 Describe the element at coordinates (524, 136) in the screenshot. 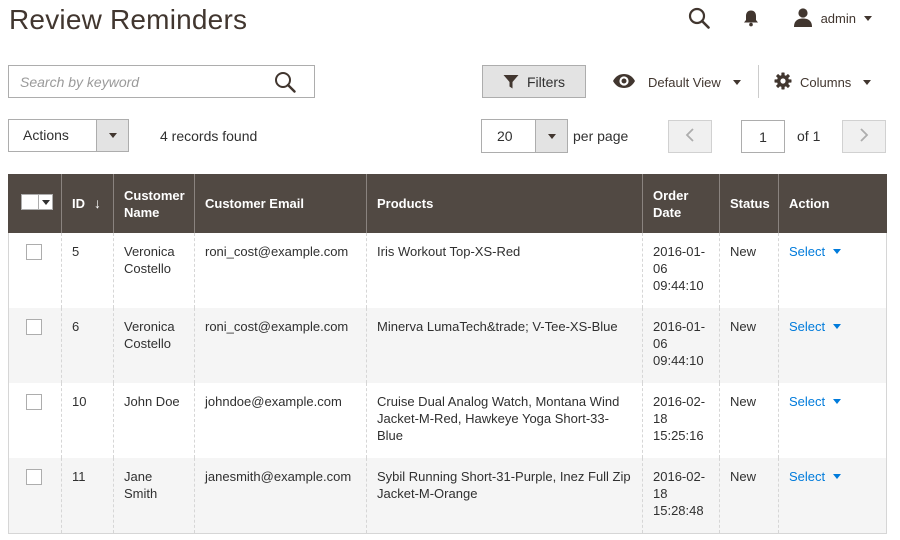

I see `per-page-select: 20` at that location.